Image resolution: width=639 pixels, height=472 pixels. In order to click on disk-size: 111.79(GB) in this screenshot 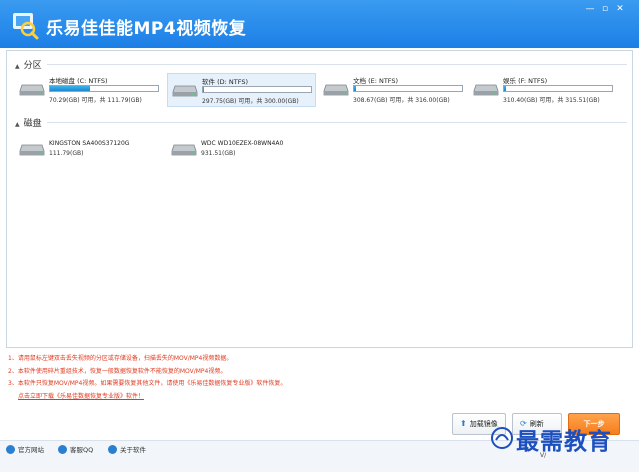, I will do `click(66, 153)`.